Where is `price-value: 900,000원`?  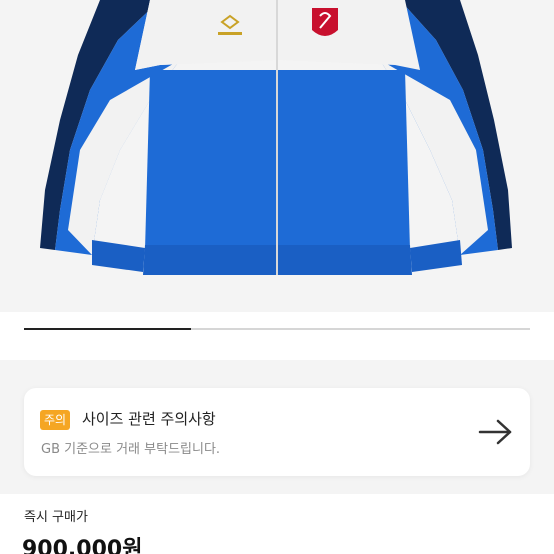 price-value: 900,000원 is located at coordinates (82, 545).